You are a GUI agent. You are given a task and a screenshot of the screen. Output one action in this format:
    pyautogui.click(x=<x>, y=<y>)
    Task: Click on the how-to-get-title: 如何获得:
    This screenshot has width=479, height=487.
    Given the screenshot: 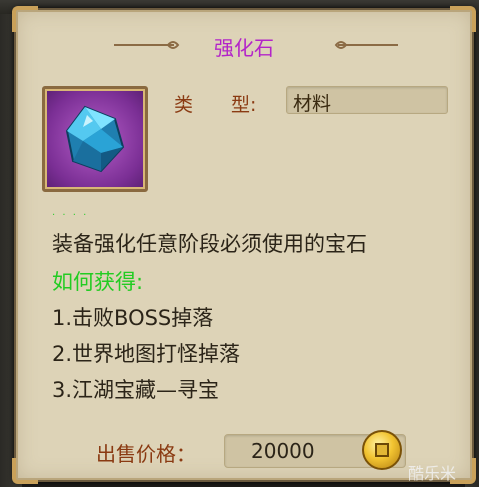 What is the action you would take?
    pyautogui.click(x=98, y=282)
    